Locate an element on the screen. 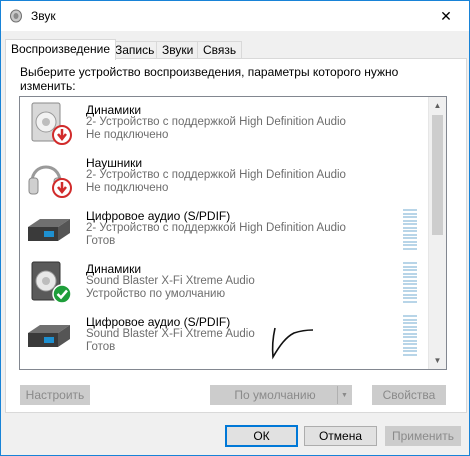 This screenshot has height=456, width=470. handwritten-scribble is located at coordinates (292, 343).